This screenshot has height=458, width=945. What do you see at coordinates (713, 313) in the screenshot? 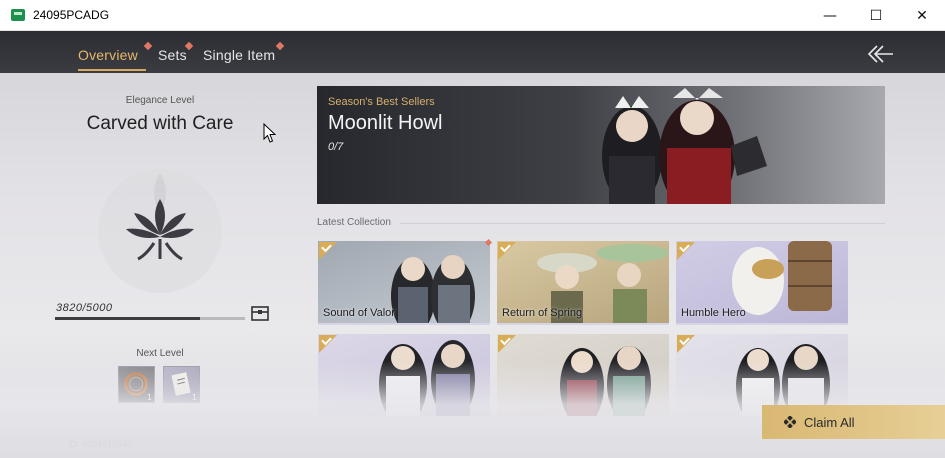
I see `card-name: Humble Hero` at bounding box center [713, 313].